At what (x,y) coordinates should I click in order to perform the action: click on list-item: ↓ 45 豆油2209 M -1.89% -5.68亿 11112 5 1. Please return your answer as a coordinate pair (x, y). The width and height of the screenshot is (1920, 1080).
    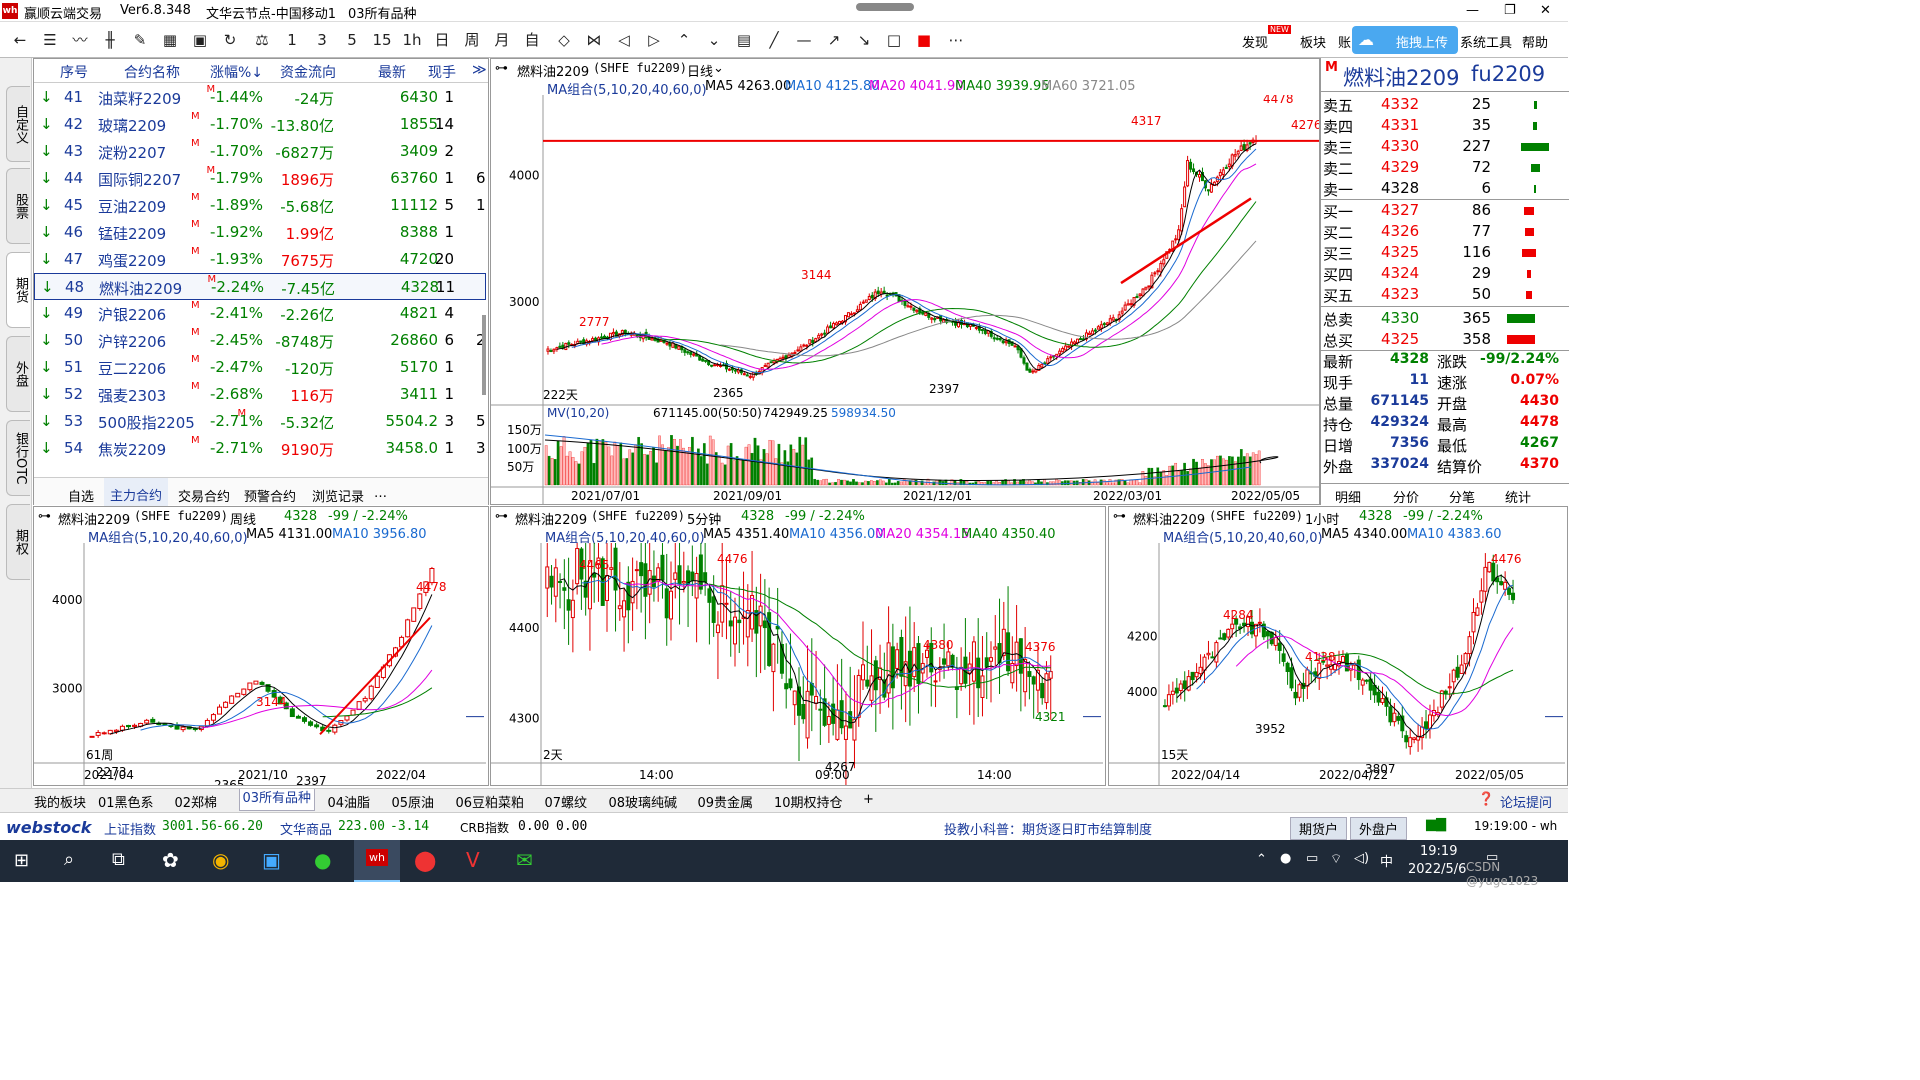
    Looking at the image, I should click on (260, 205).